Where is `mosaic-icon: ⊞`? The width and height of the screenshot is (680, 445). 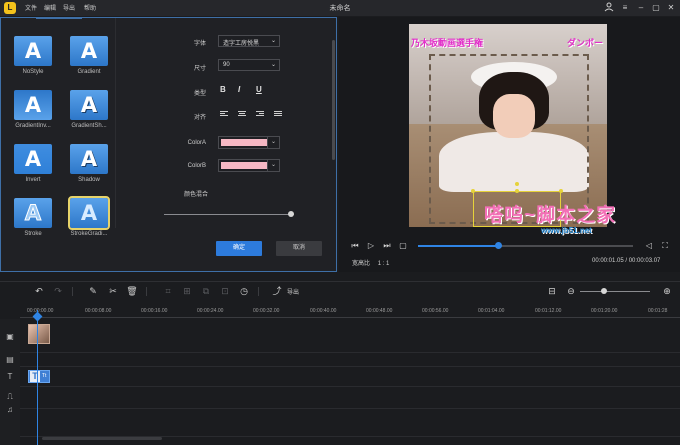 mosaic-icon: ⊞ is located at coordinates (187, 291).